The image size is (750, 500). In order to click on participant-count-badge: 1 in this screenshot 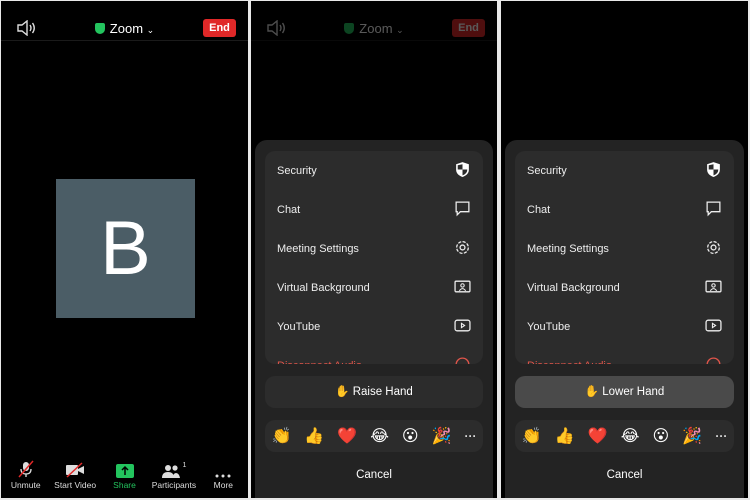, I will do `click(184, 465)`.